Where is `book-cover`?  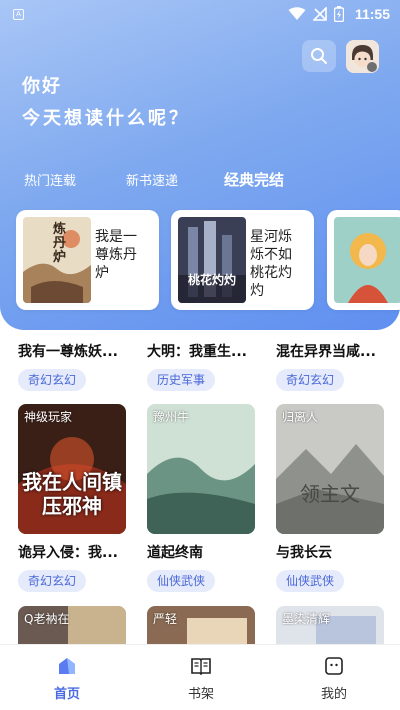 book-cover is located at coordinates (367, 260).